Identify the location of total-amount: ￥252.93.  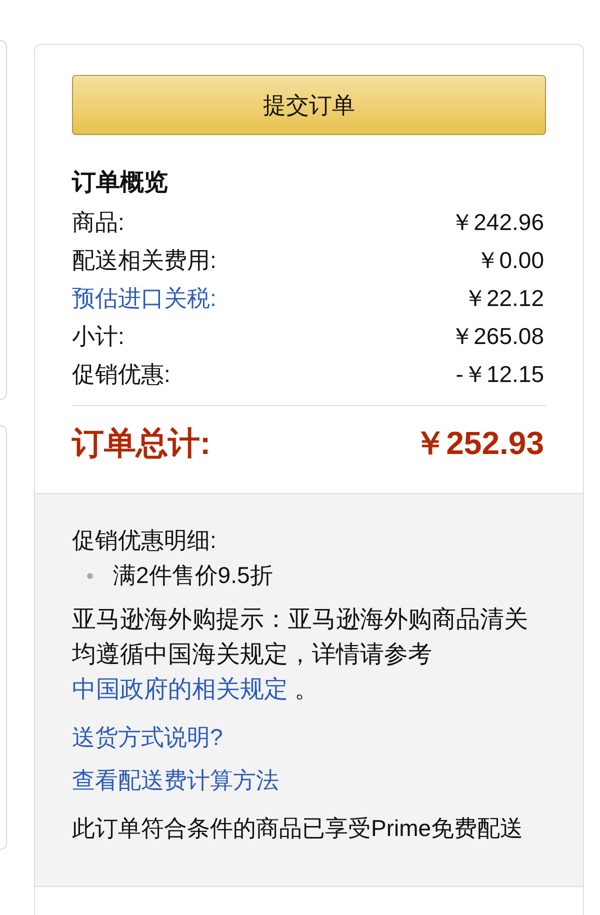
(479, 443).